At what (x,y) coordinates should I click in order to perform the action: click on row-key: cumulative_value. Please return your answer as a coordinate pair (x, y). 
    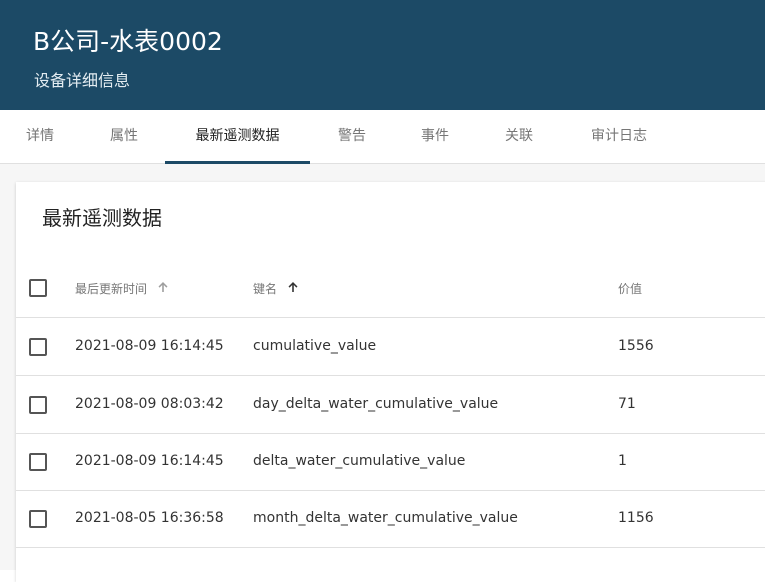
    Looking at the image, I should click on (315, 346).